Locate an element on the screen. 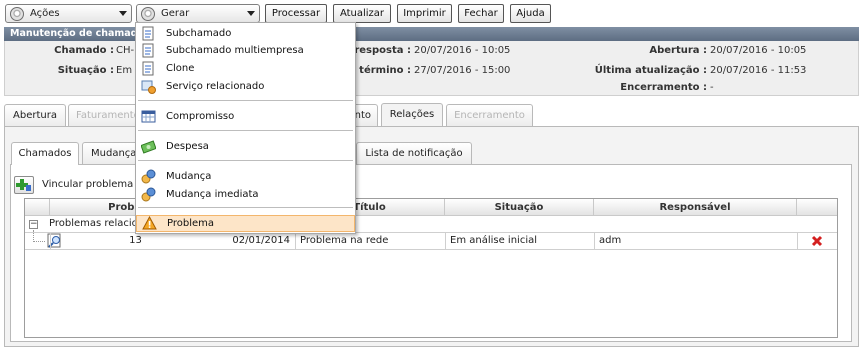 This screenshot has height=351, width=863. menu-item-label: Serviço relacionado is located at coordinates (215, 86).